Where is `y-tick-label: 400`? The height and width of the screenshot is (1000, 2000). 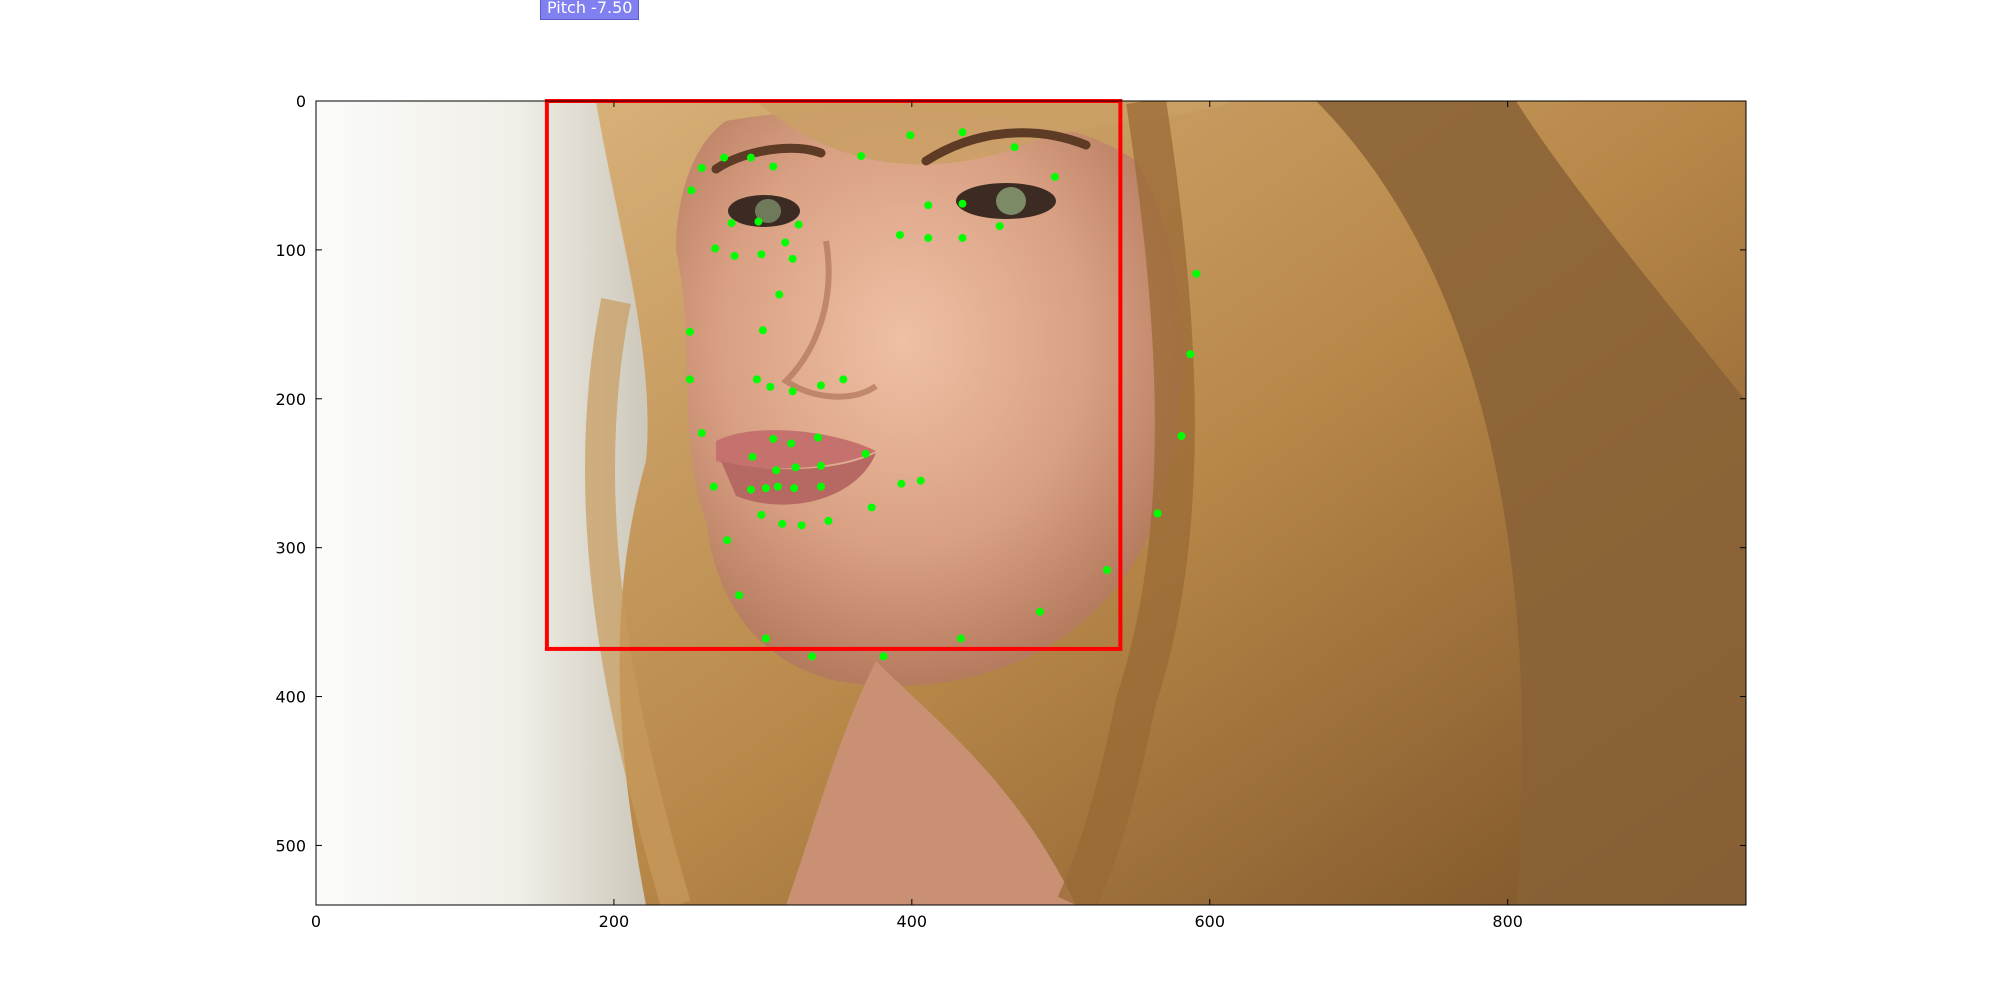
y-tick-label: 400 is located at coordinates (290, 697).